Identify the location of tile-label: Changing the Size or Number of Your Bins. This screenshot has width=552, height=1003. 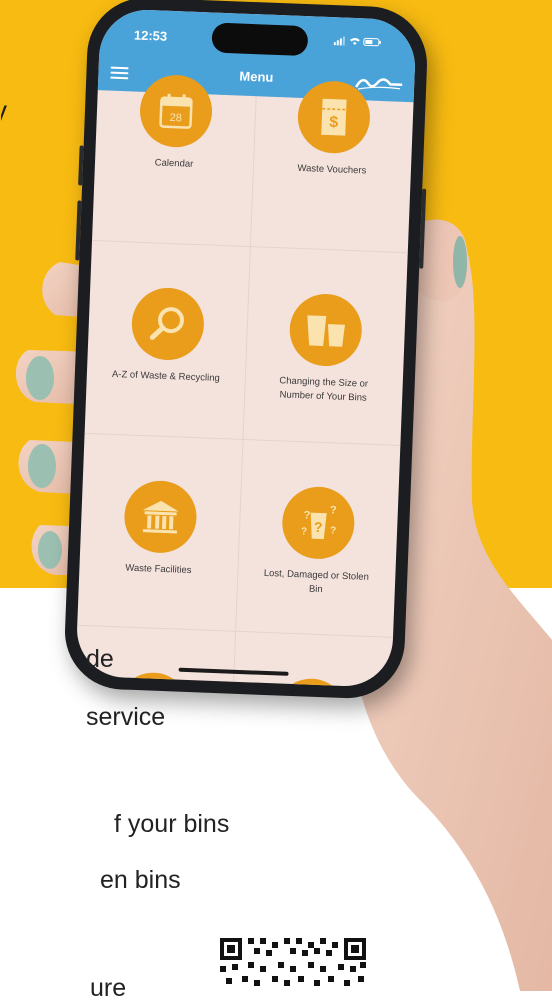
(324, 389).